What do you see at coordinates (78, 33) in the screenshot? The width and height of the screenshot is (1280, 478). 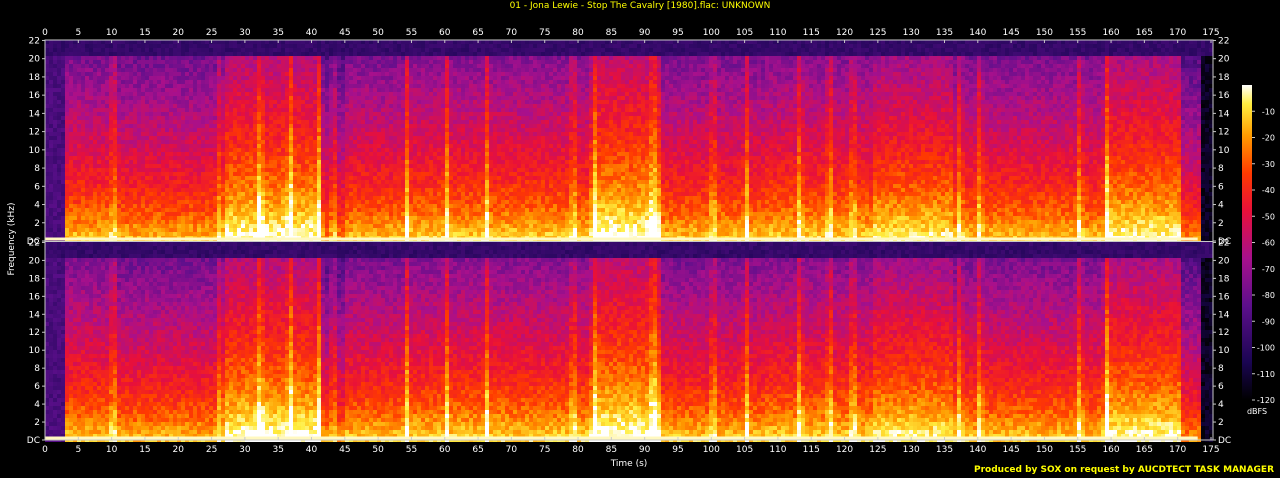 I see `x-tick-label-top: 5` at bounding box center [78, 33].